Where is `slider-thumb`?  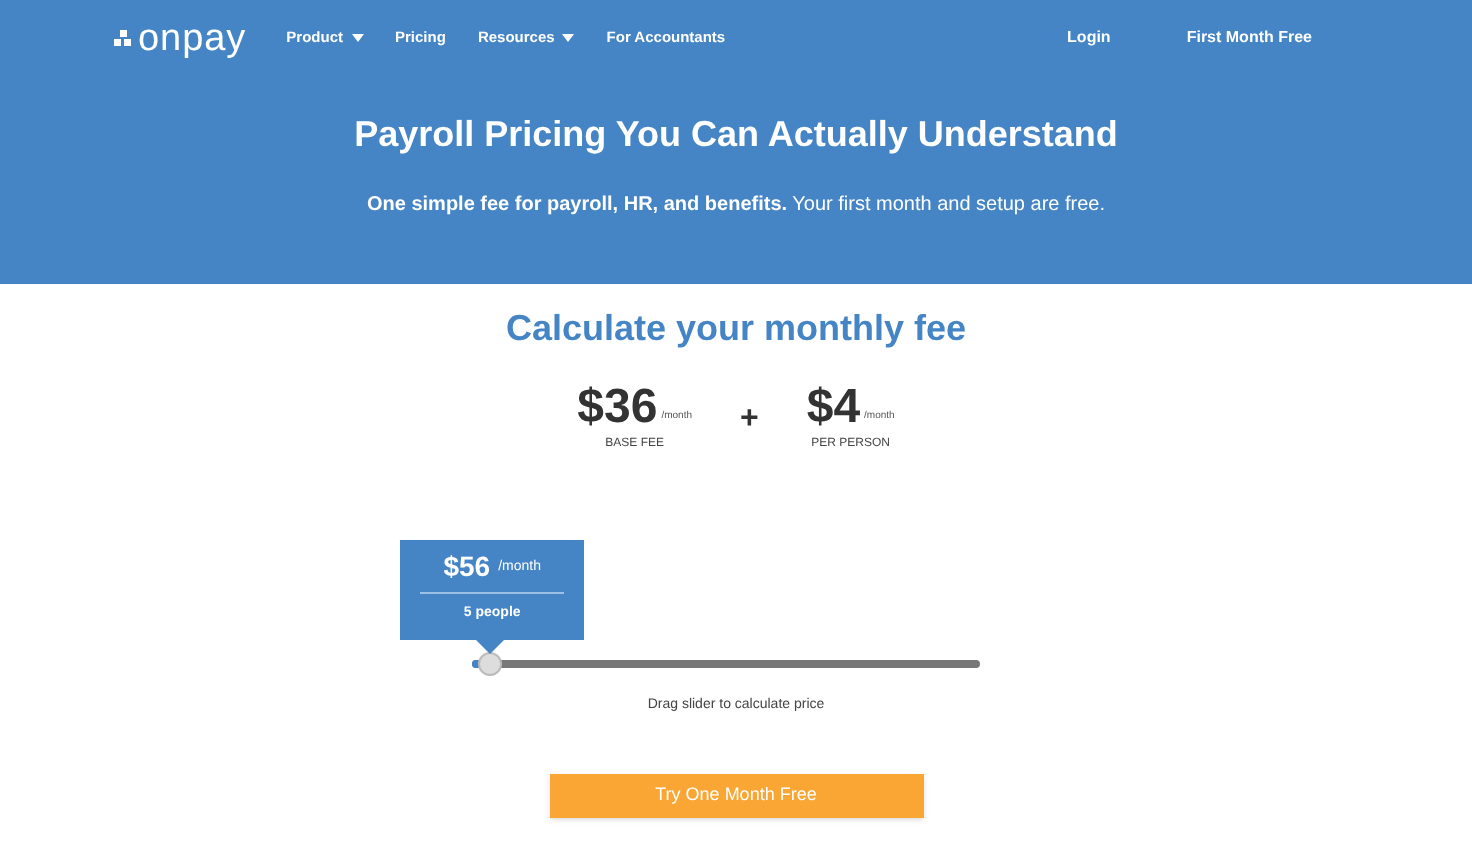
slider-thumb is located at coordinates (490, 664).